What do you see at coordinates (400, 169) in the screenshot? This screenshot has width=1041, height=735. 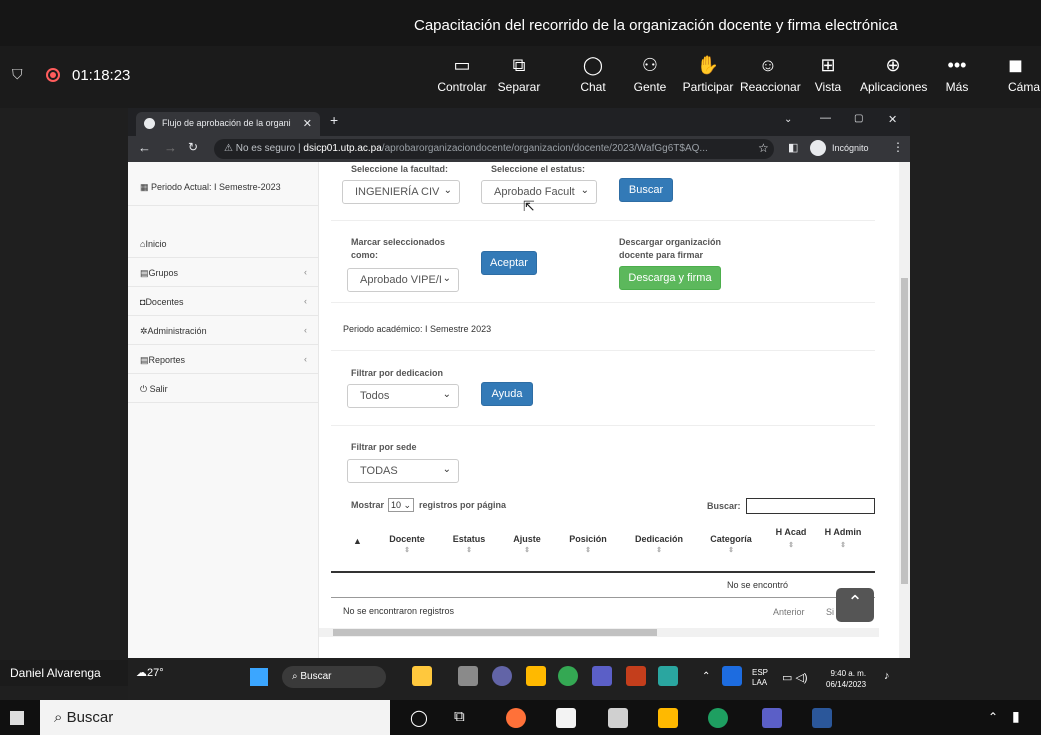 I see `faculty-label: Seleccione la facultad:` at bounding box center [400, 169].